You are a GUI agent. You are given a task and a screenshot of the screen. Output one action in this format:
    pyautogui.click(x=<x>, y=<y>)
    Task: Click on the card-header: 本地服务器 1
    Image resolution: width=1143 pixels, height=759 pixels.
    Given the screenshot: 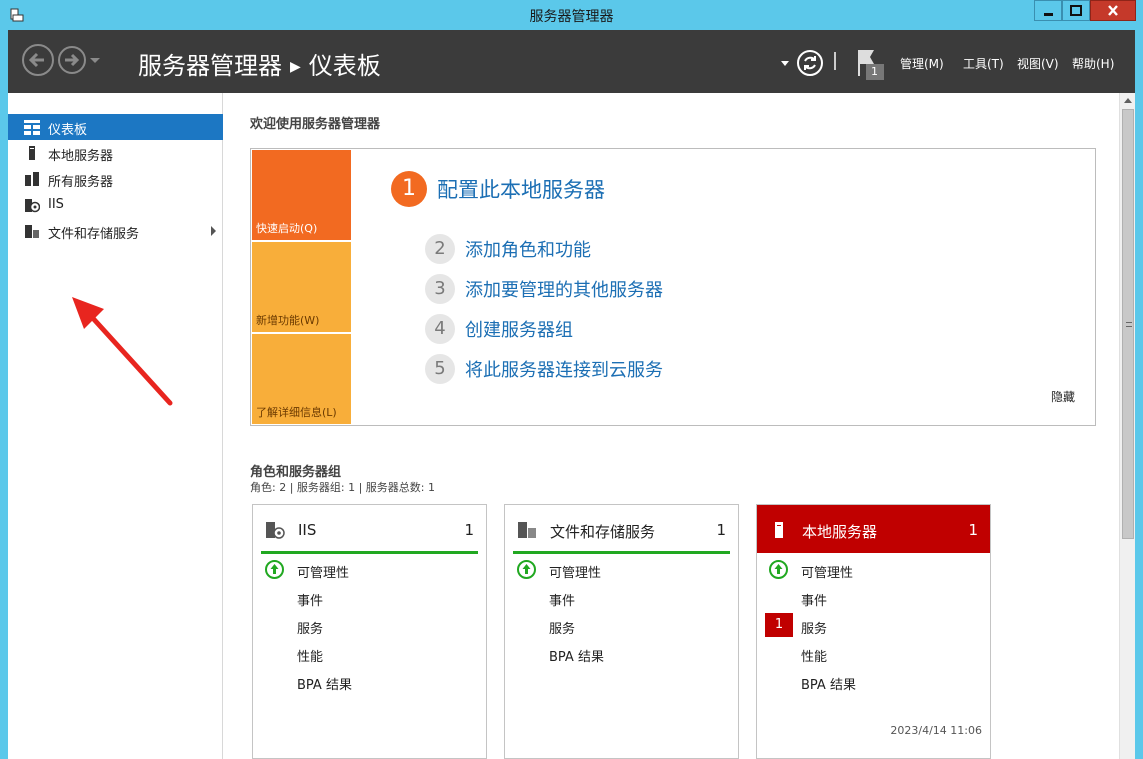 What is the action you would take?
    pyautogui.click(x=873, y=529)
    